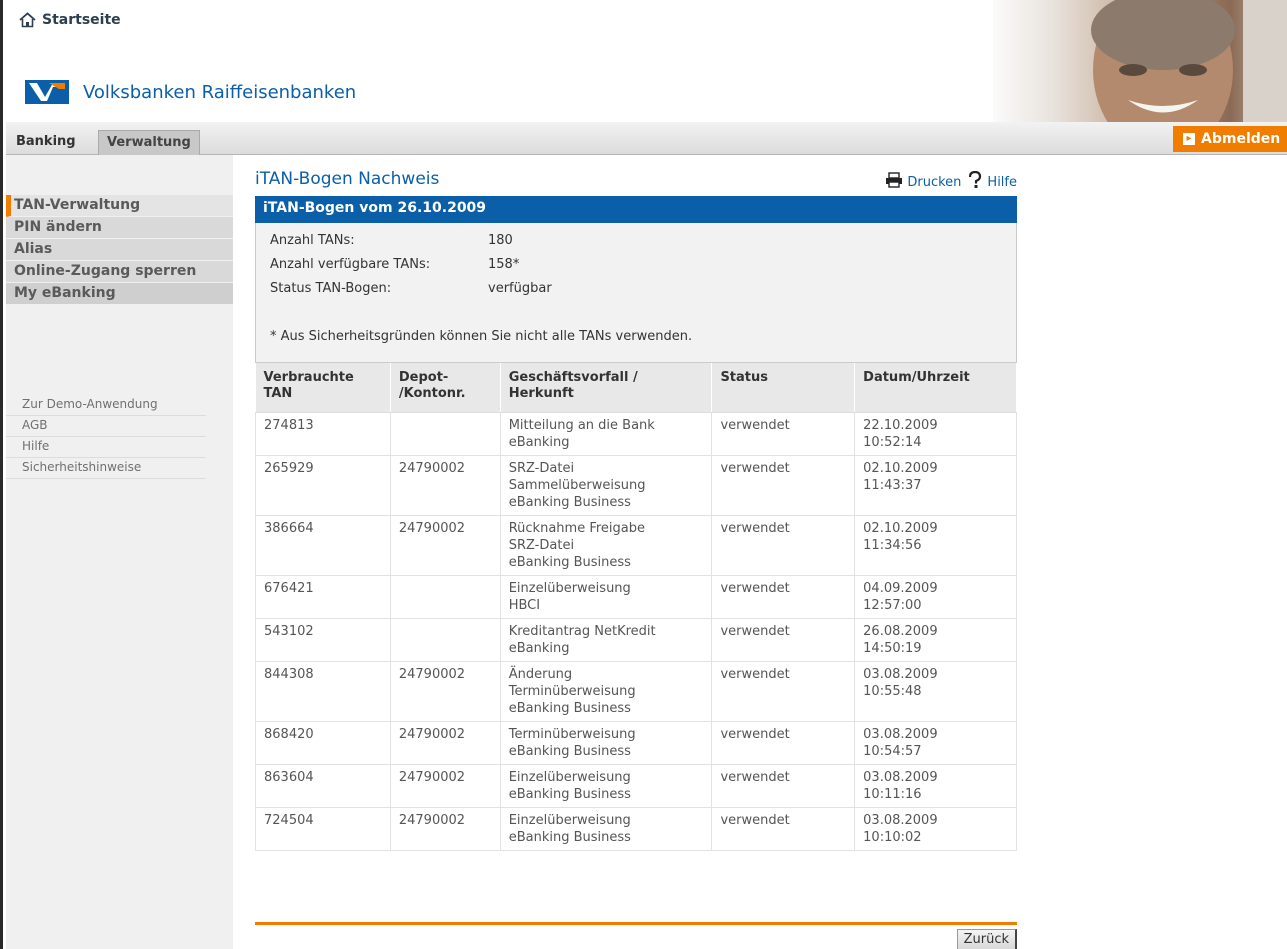 The width and height of the screenshot is (1287, 949). Describe the element at coordinates (331, 288) in the screenshot. I see `info-label: Status TAN-Bogen:` at that location.